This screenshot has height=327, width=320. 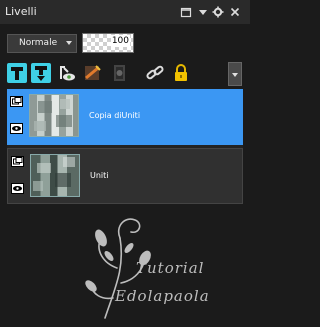 I want to click on opacity-value: 100, so click(x=120, y=41).